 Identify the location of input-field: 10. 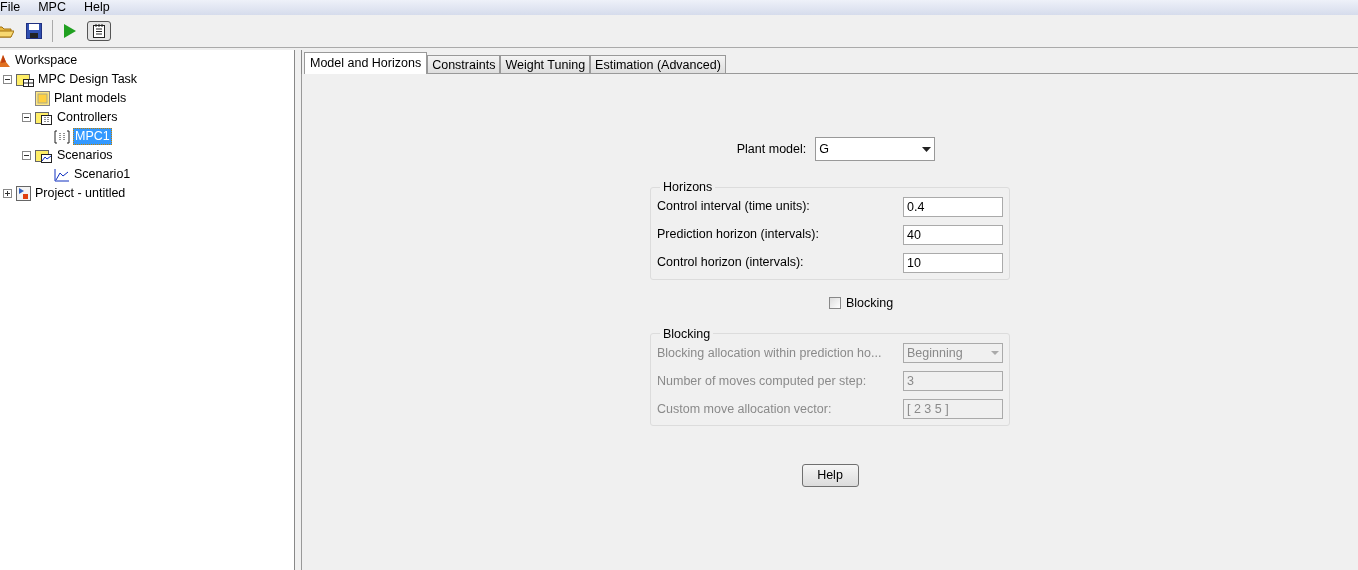
(953, 262).